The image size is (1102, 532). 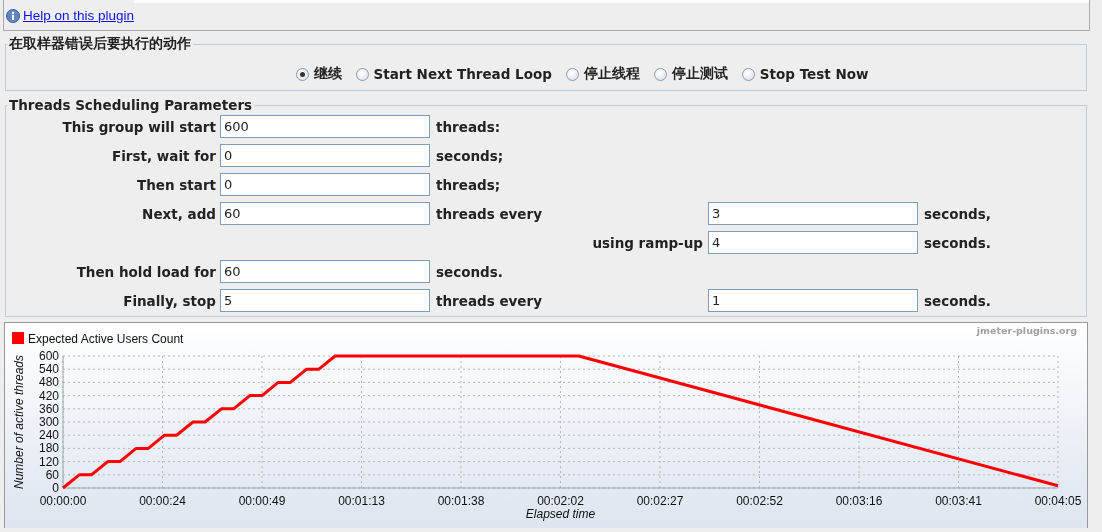 I want to click on x-tick-label: 00:02:27, so click(x=660, y=501).